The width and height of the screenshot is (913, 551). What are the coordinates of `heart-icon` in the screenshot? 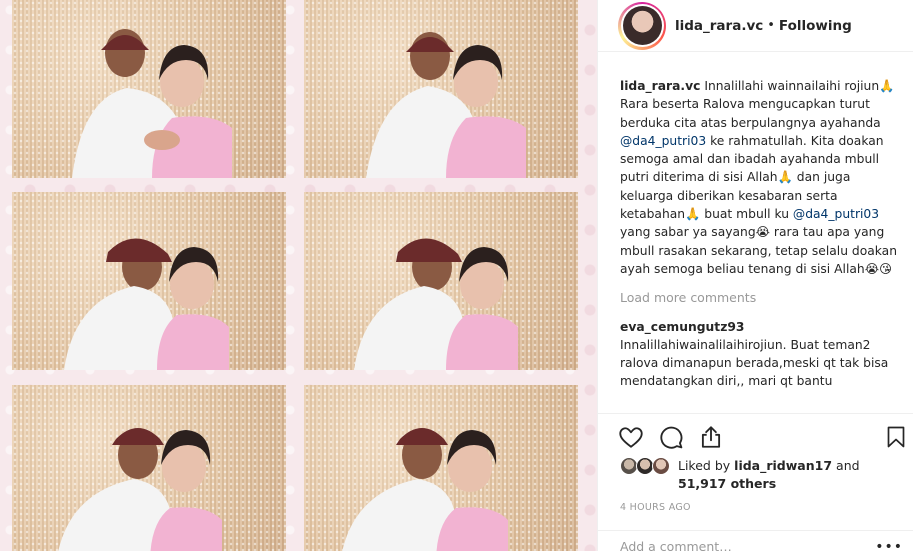 It's located at (631, 437).